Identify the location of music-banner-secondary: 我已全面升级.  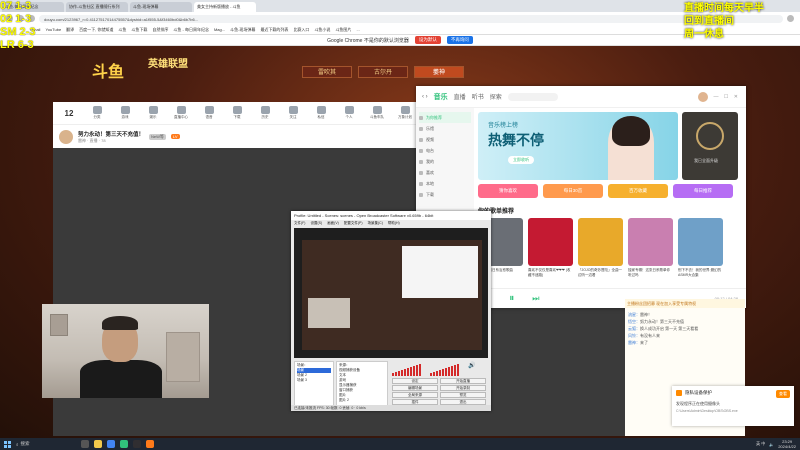
(710, 146).